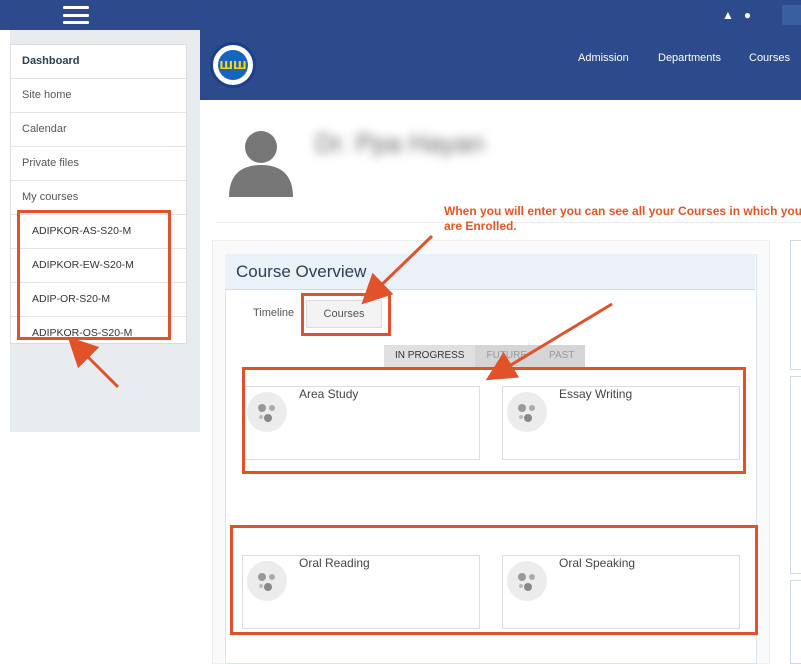 The width and height of the screenshot is (801, 664). Describe the element at coordinates (603, 58) in the screenshot. I see `nav-admission: Admission` at that location.